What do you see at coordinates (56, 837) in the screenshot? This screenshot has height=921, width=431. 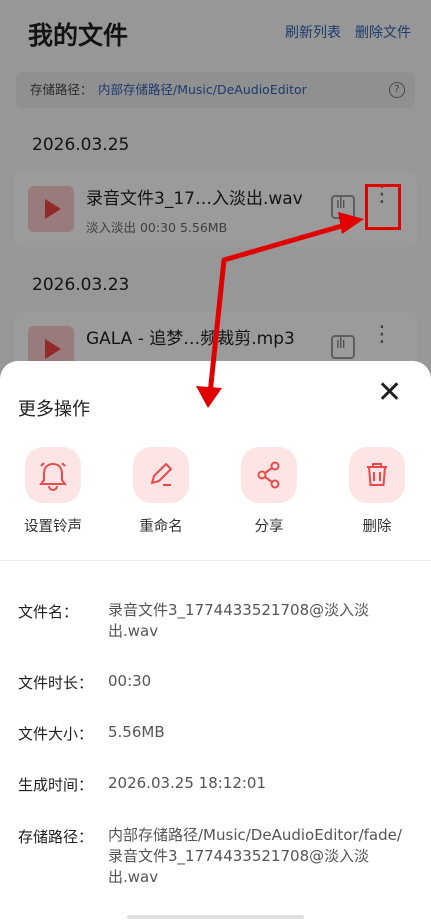 I see `info-label: 存储路径：` at bounding box center [56, 837].